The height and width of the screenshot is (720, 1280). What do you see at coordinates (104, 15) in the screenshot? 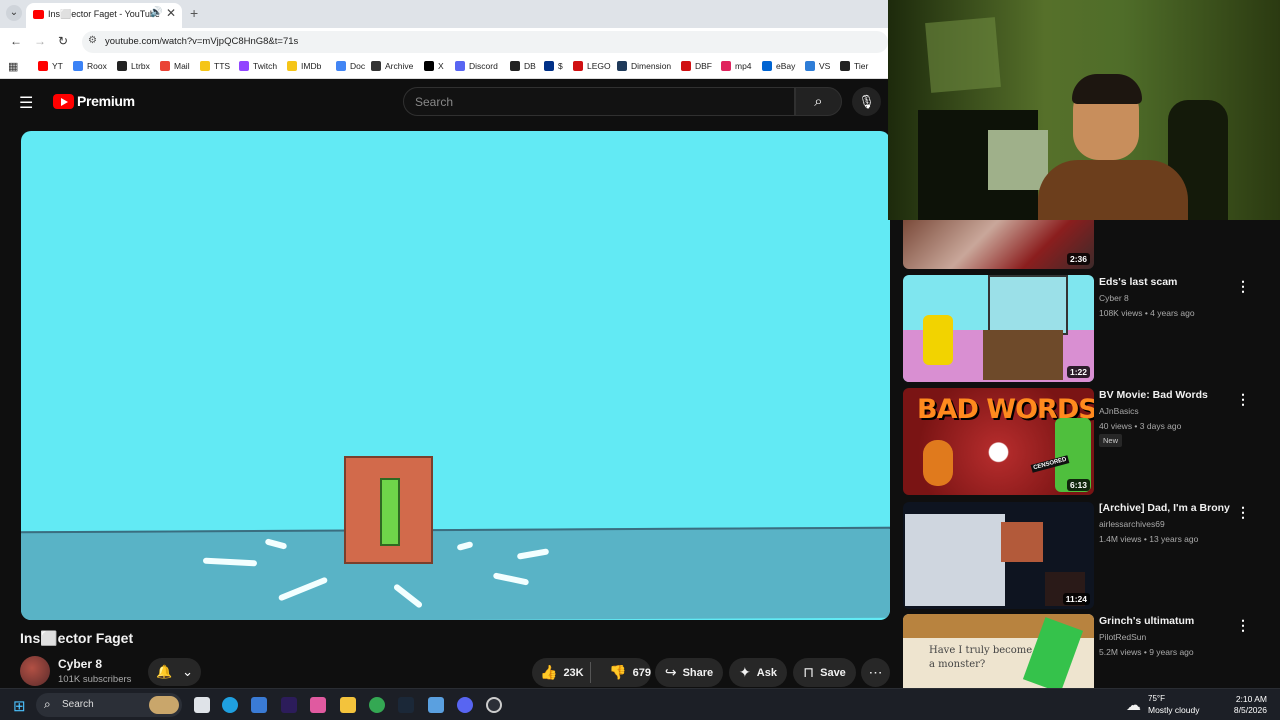
I see `browser-tab: Ins⬜ector Faget - YouTube 🔊 ✕` at bounding box center [104, 15].